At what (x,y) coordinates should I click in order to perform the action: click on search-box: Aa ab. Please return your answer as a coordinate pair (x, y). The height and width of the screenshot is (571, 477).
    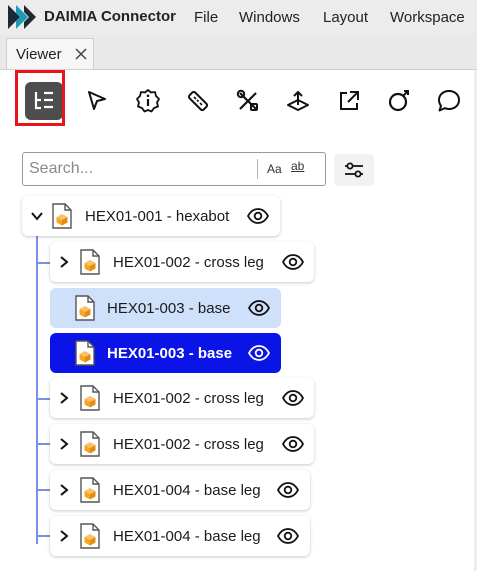
    Looking at the image, I should click on (174, 169).